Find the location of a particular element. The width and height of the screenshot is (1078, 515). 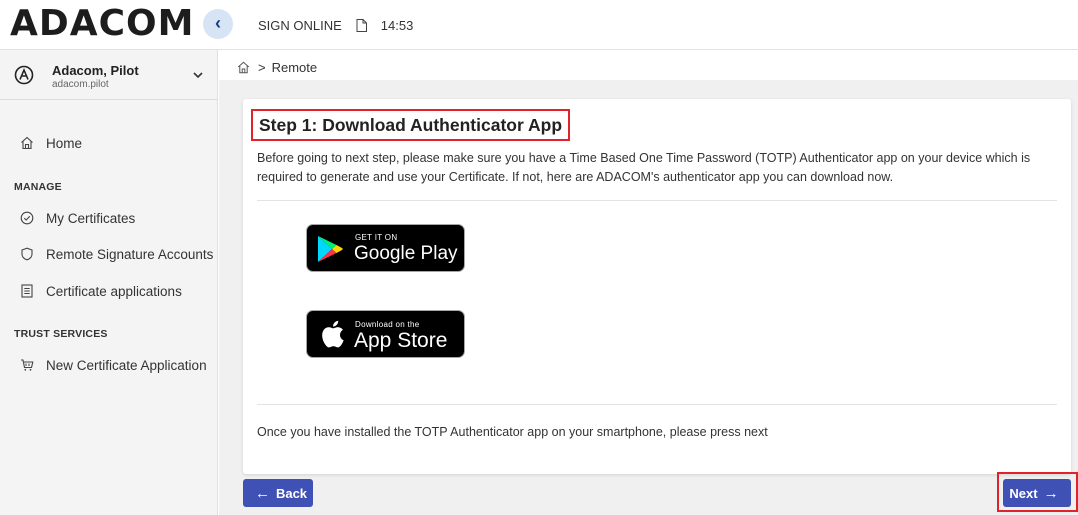

sidebar-item-remote-signature-accounts: Remote Signature Accounts is located at coordinates (109, 254).